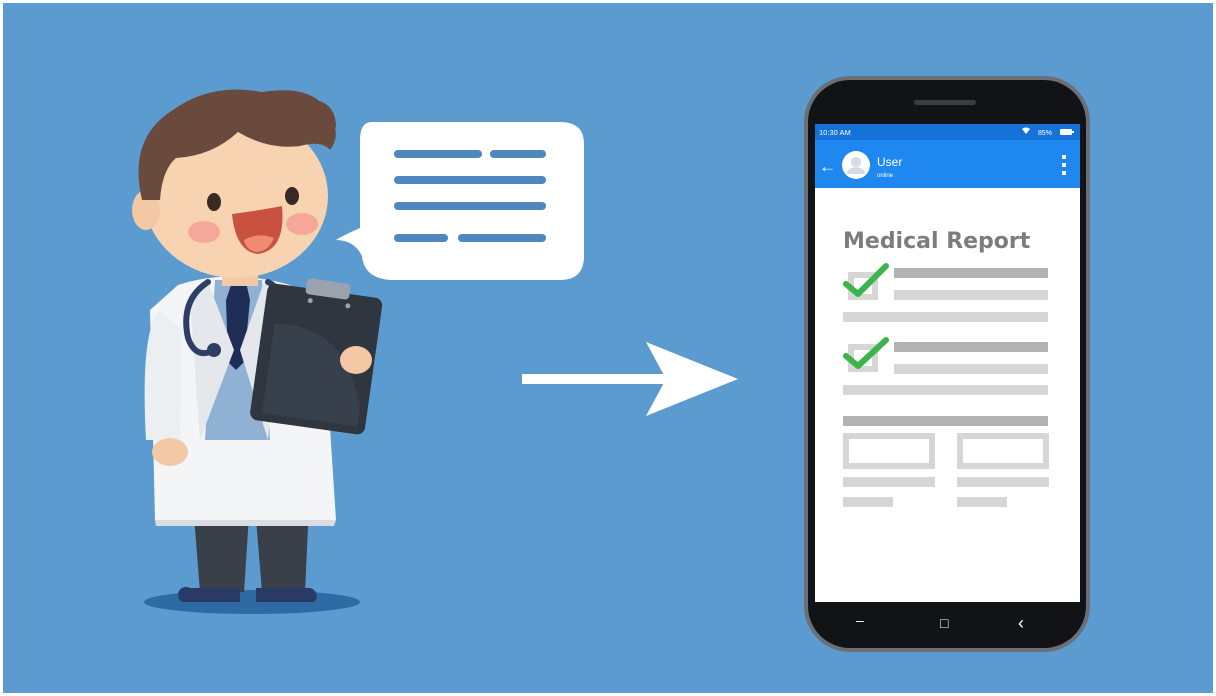 The image size is (1216, 696). What do you see at coordinates (885, 176) in the screenshot?
I see `chat-user-status: online` at bounding box center [885, 176].